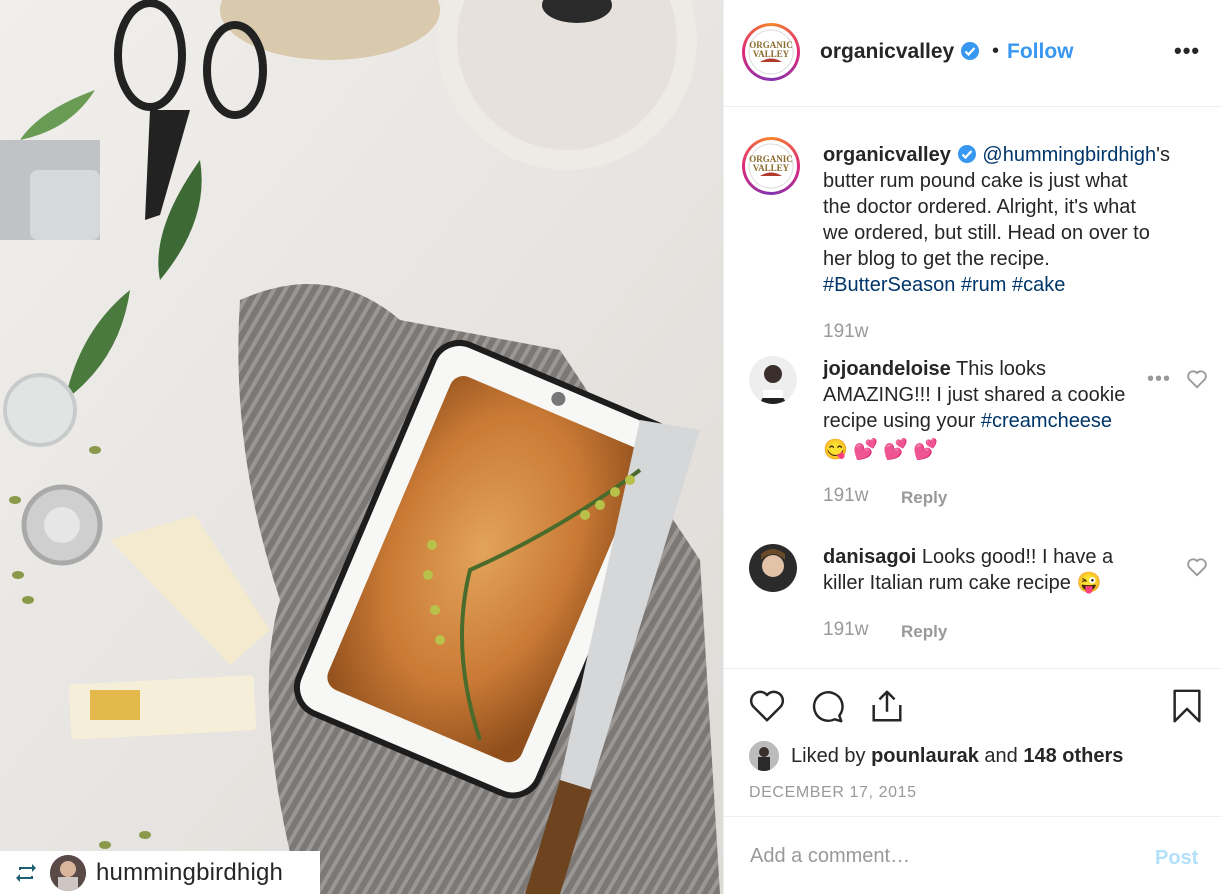  What do you see at coordinates (1038, 285) in the screenshot?
I see `hashtag-cake: #cake` at bounding box center [1038, 285].